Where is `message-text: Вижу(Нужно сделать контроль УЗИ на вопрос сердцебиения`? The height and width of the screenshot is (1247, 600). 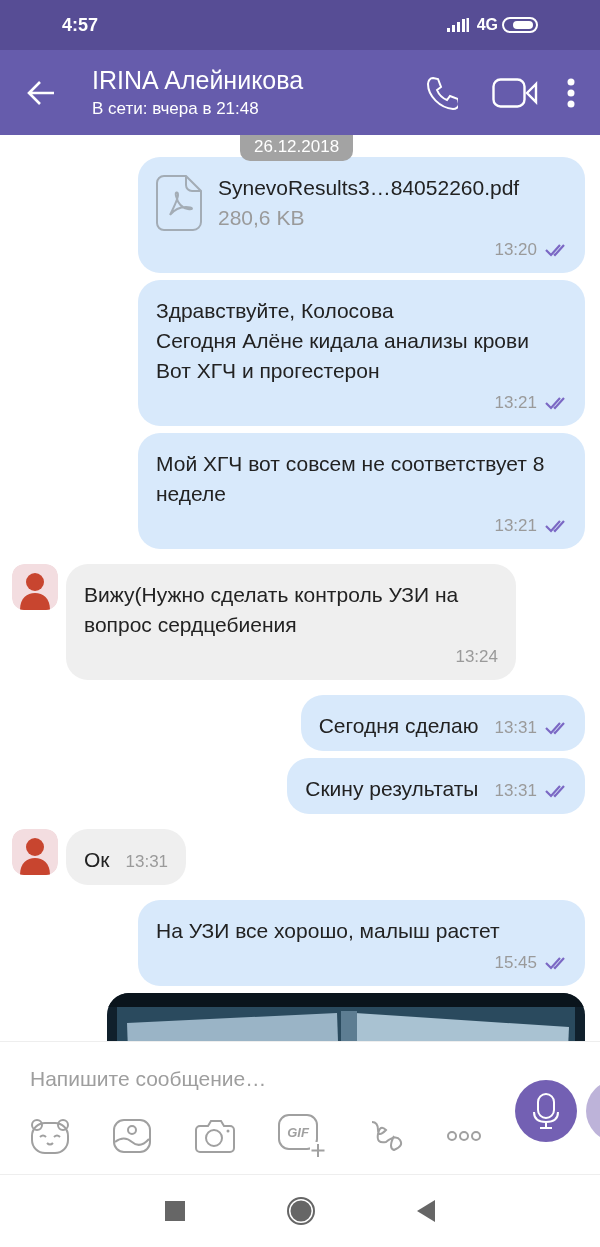 message-text: Вижу(Нужно сделать контроль УЗИ на вопрос сердцебиения is located at coordinates (272, 610).